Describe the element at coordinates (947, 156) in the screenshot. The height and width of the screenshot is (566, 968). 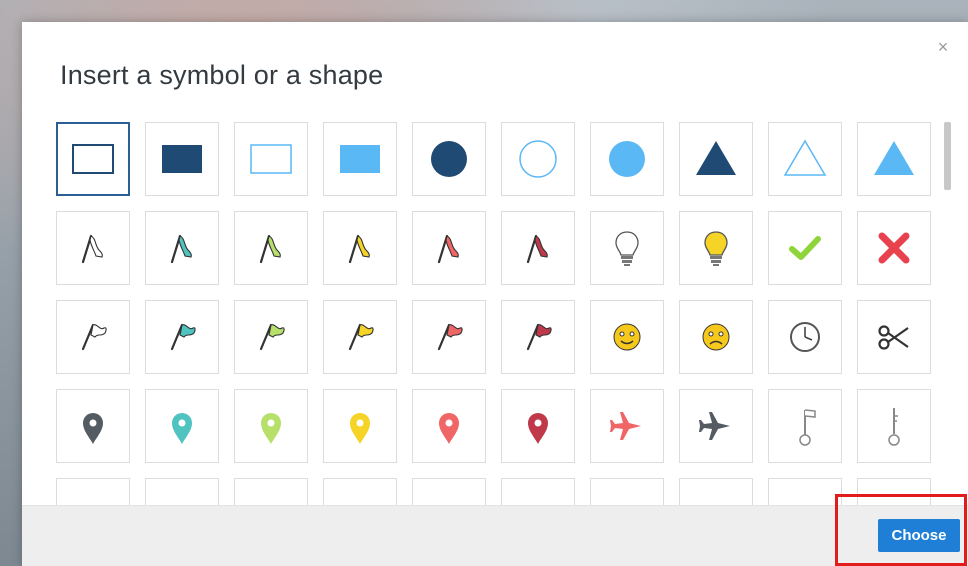
I see `grid-scrollbar` at that location.